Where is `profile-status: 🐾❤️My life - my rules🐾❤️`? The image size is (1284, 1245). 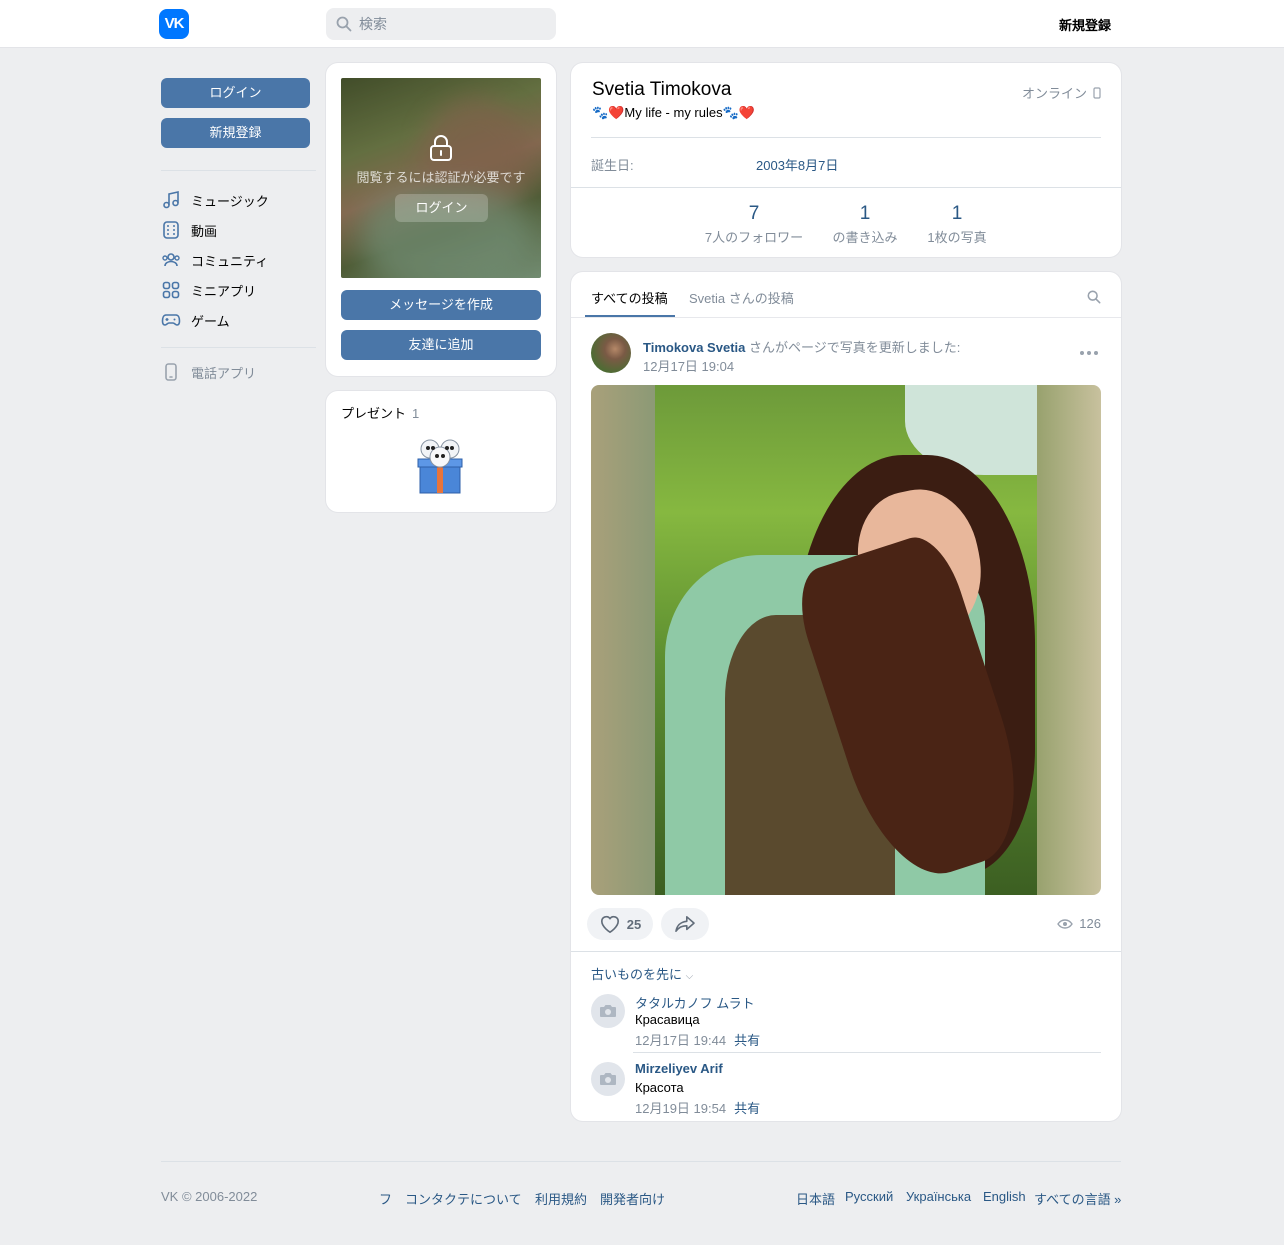
profile-status: 🐾❤️My life - my rules🐾❤️ is located at coordinates (673, 112).